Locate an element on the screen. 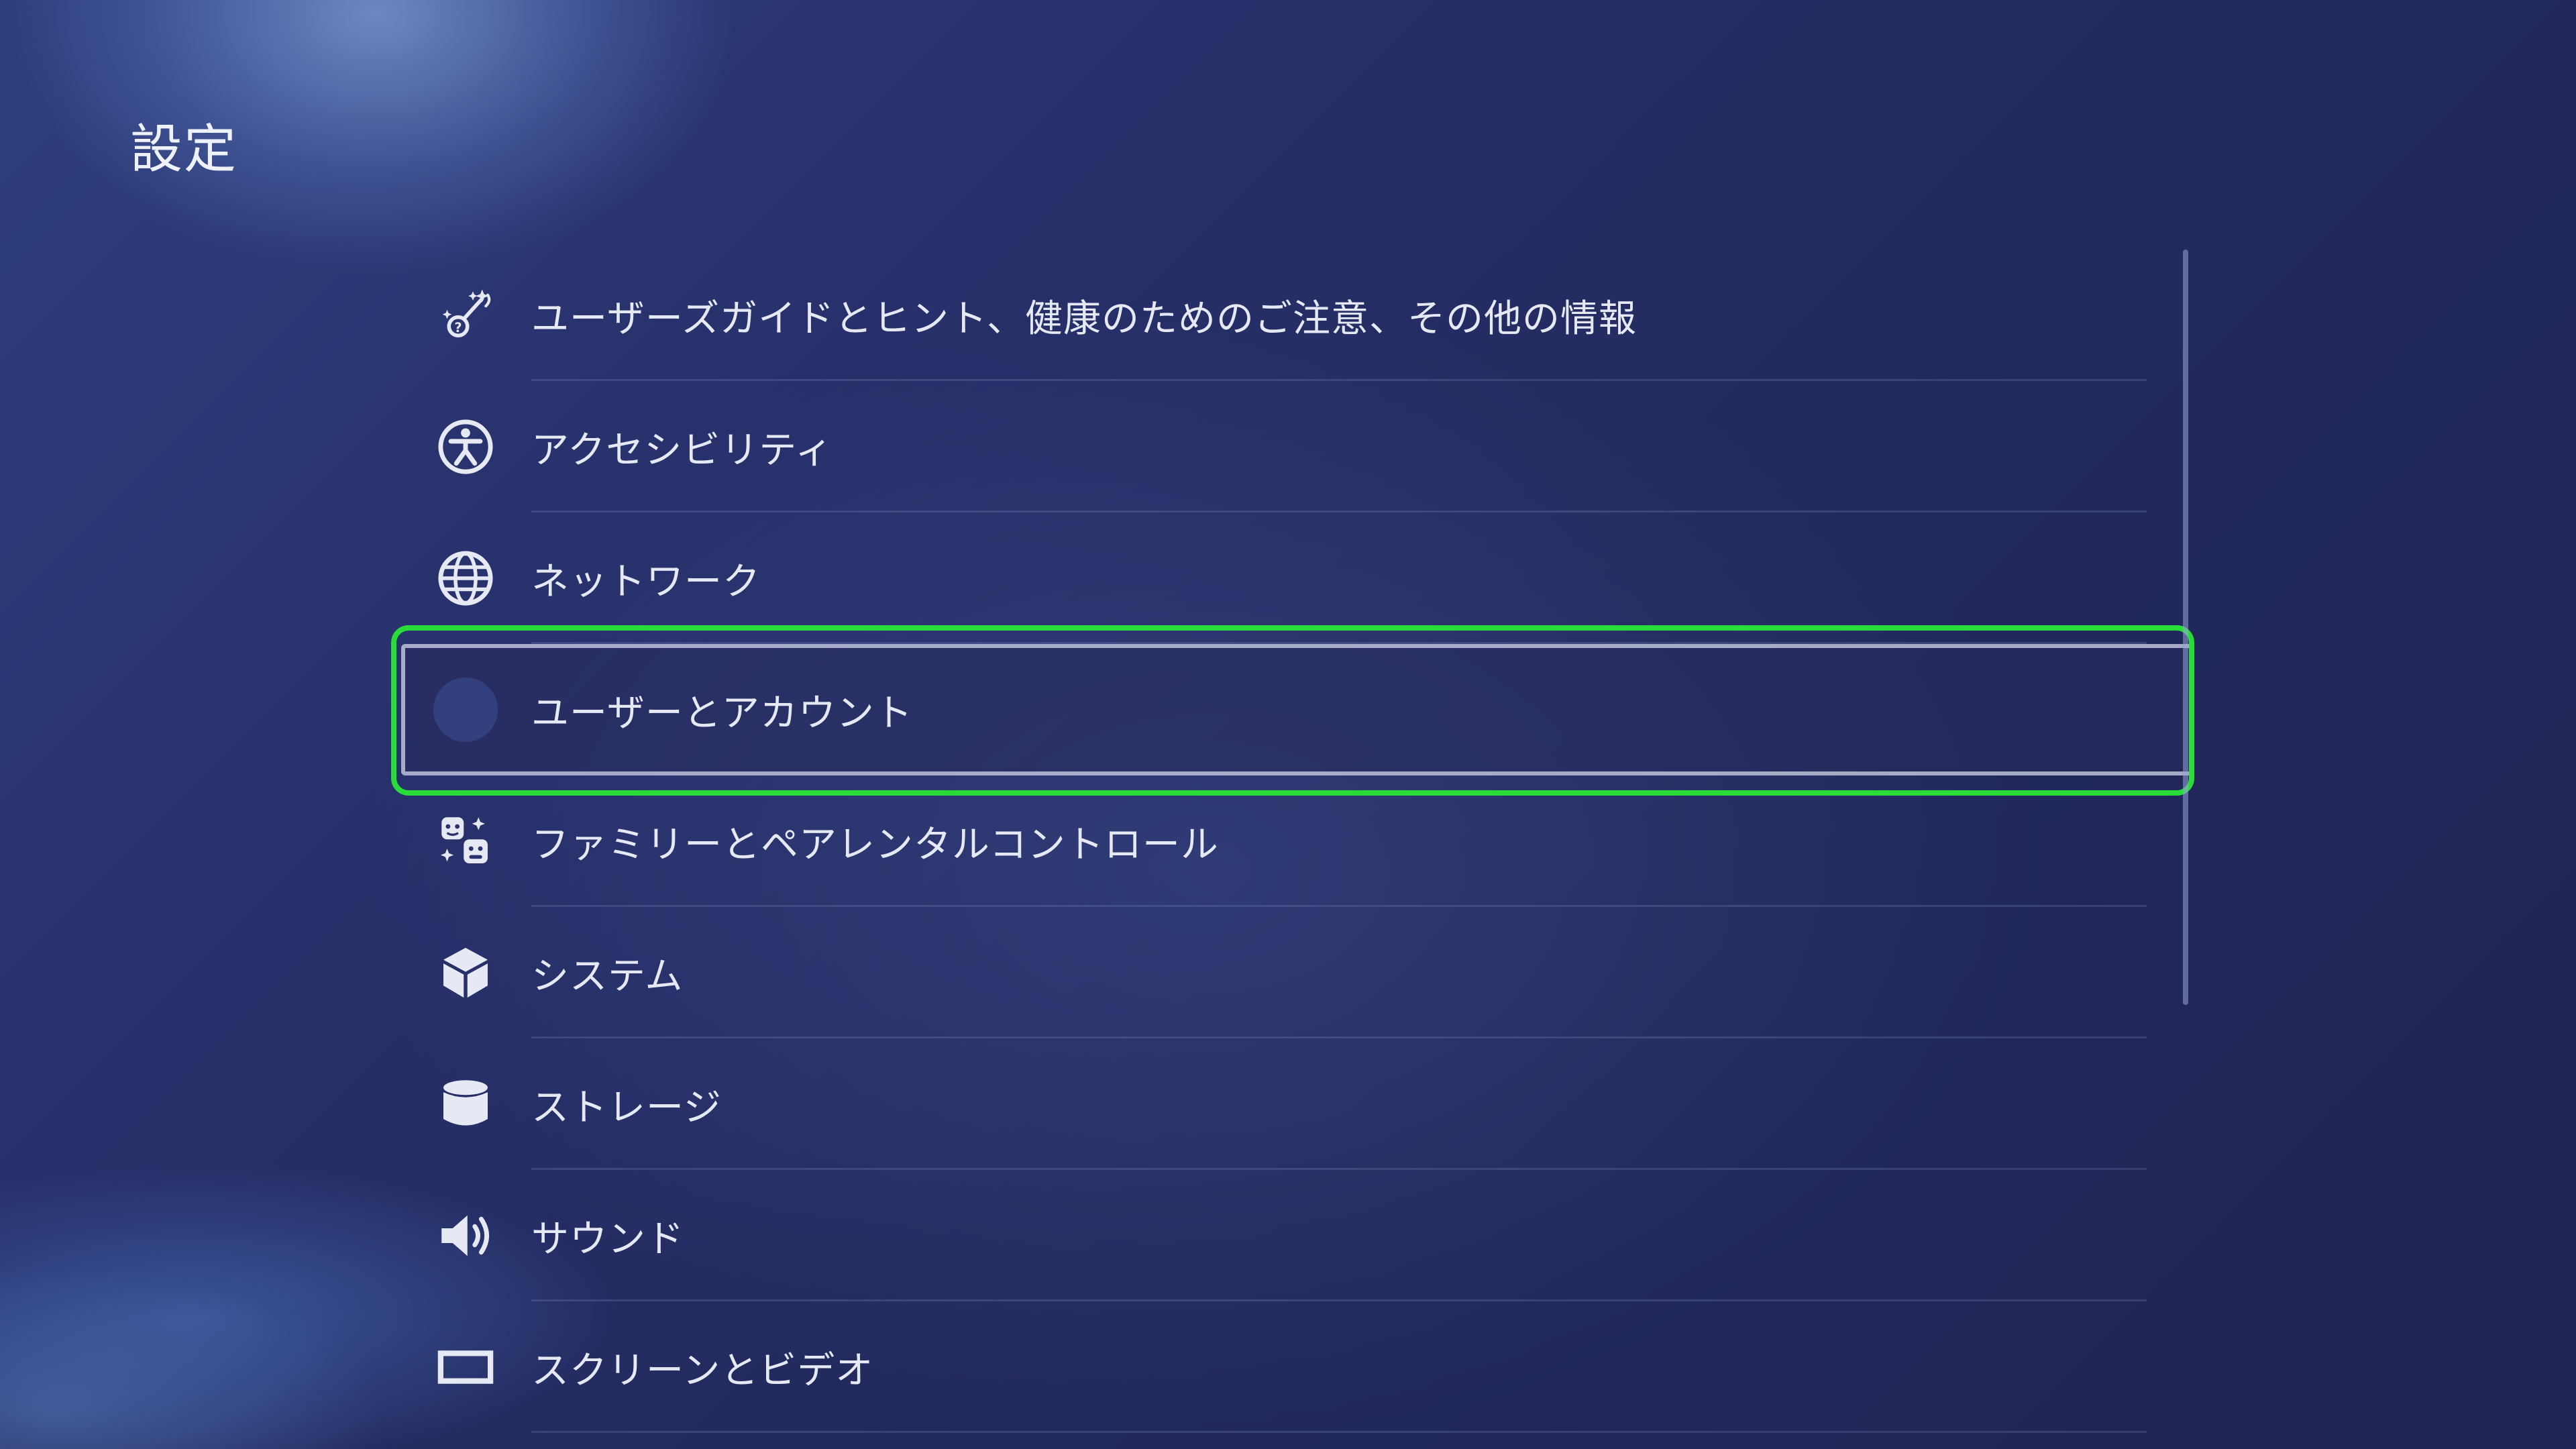 This screenshot has height=1449, width=2576. menu-item-label: ストレージ is located at coordinates (626, 1107).